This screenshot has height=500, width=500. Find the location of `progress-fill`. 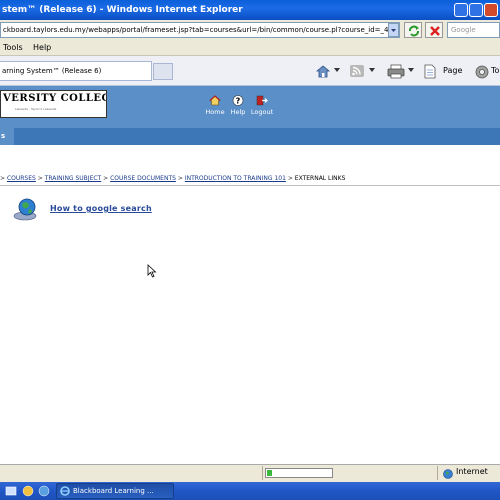

progress-fill is located at coordinates (269, 473).